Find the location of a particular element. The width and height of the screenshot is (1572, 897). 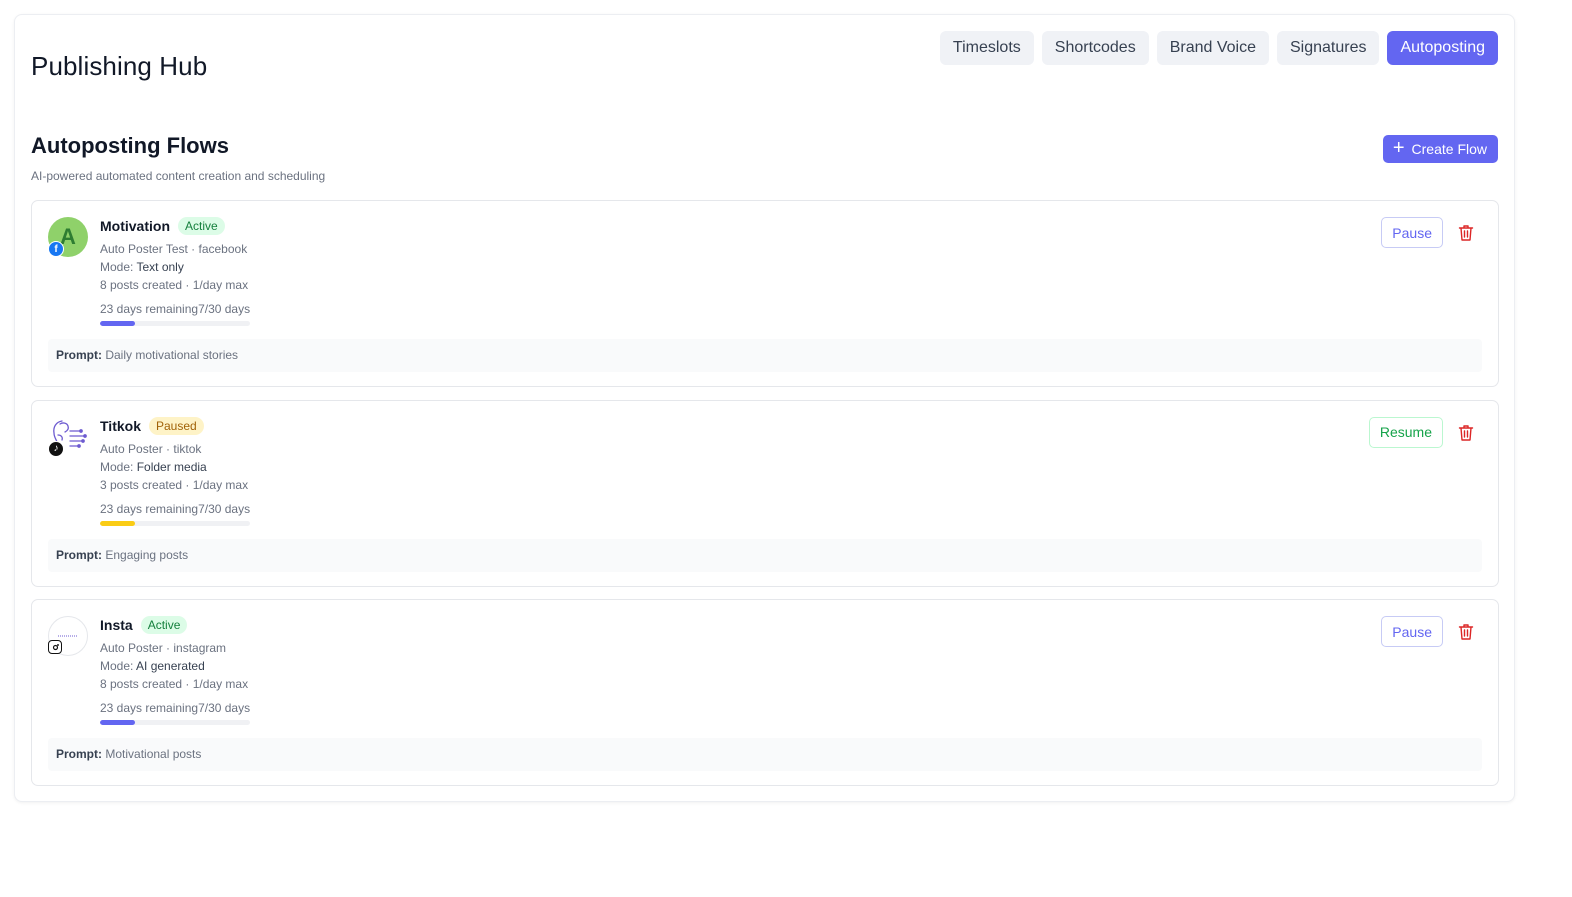

flow-account: Auto Poster · instagram is located at coordinates (163, 648).